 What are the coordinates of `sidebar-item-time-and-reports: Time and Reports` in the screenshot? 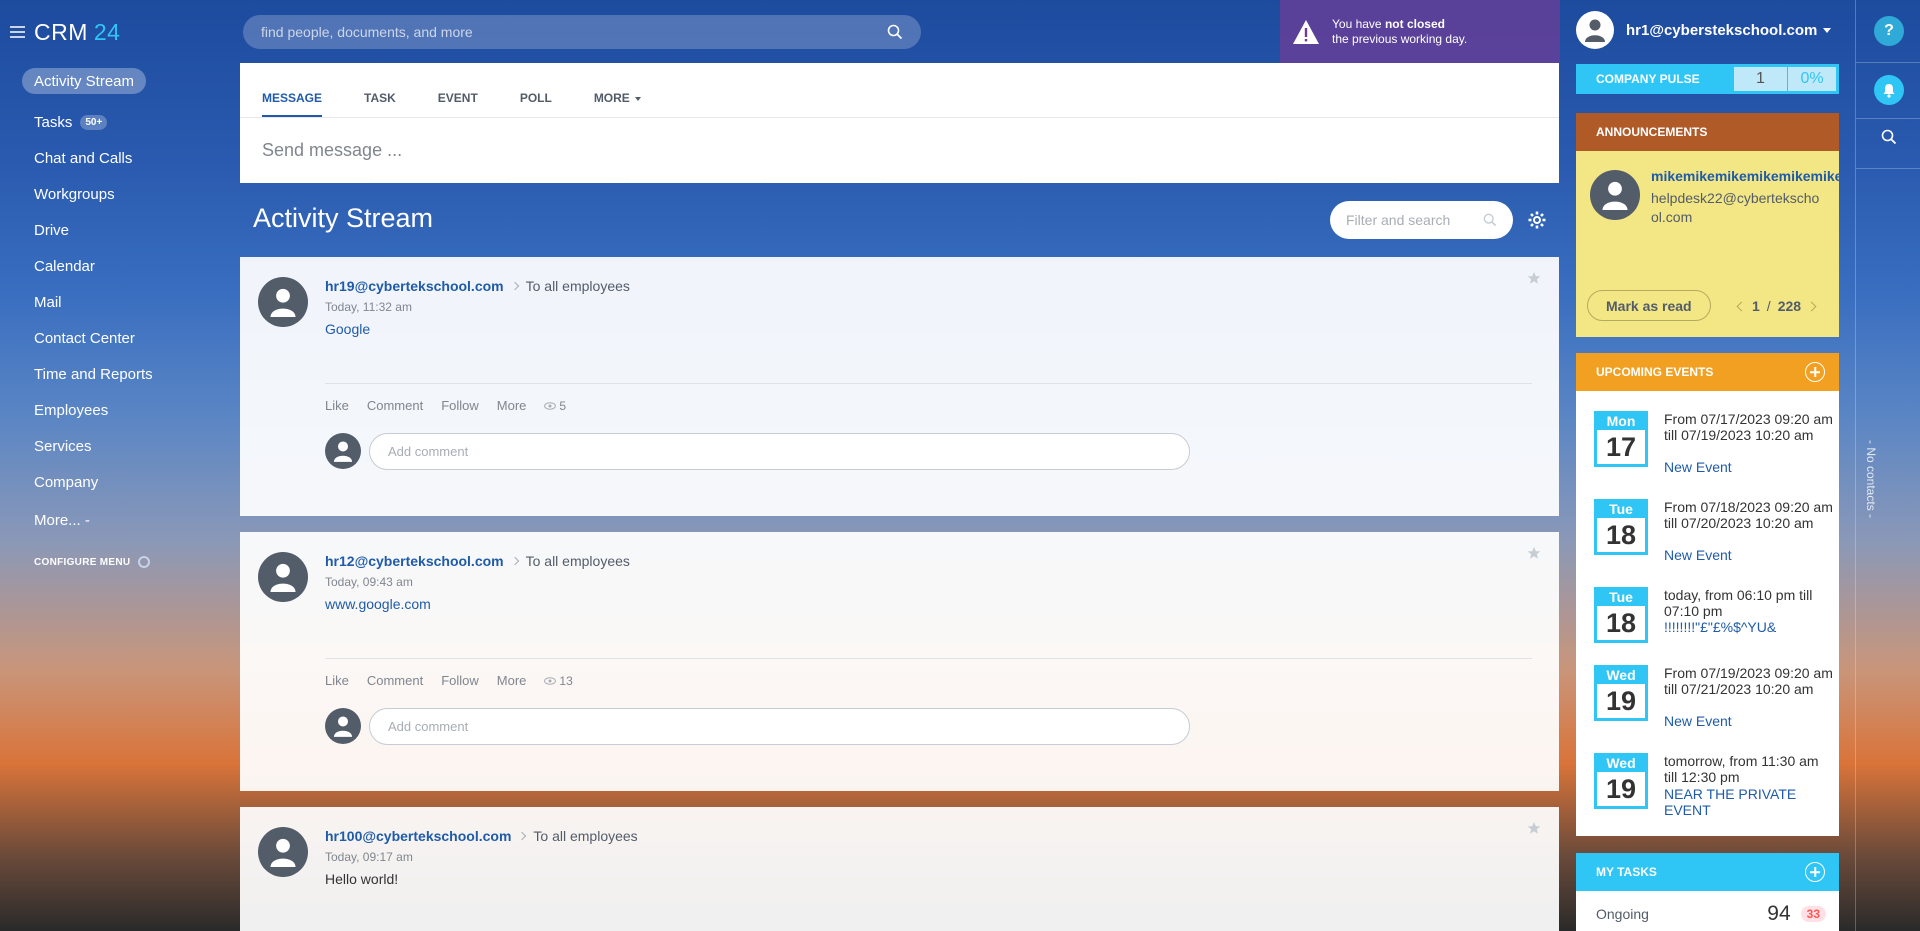 It's located at (127, 374).